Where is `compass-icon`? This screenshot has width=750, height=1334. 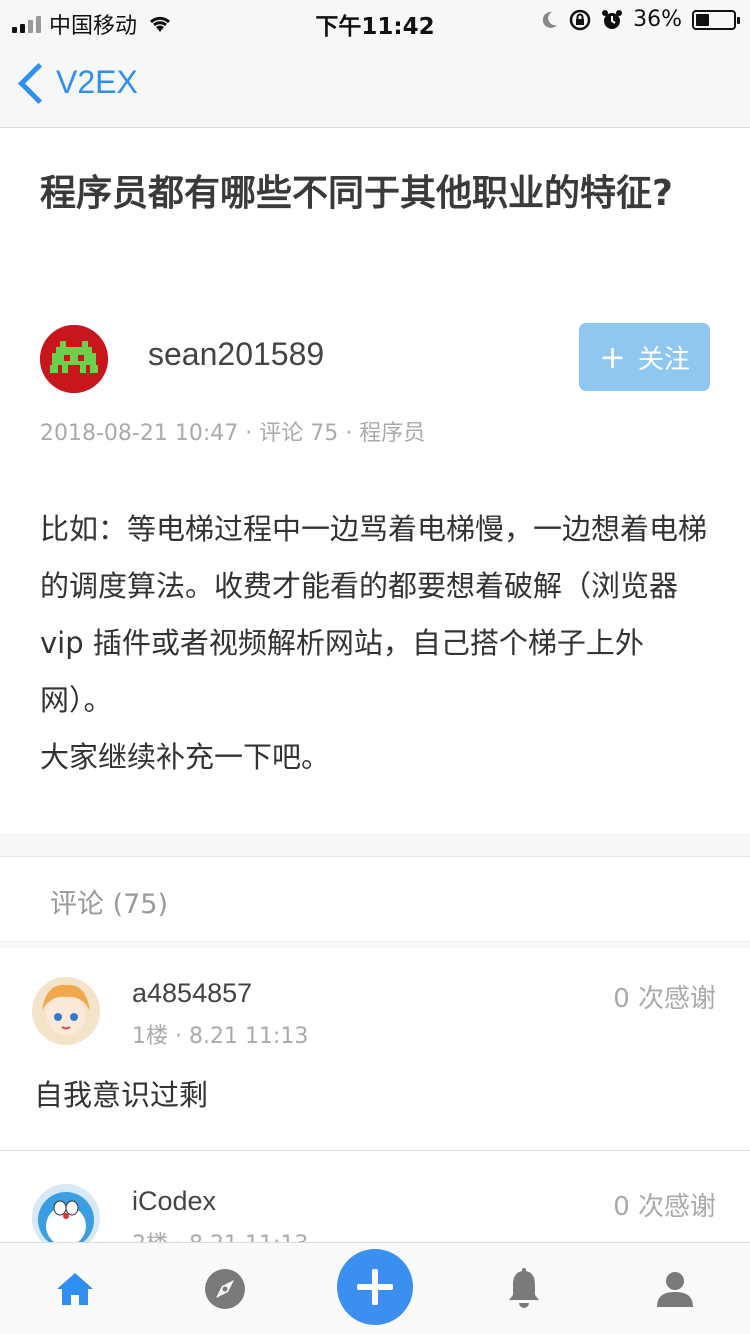
compass-icon is located at coordinates (225, 1289).